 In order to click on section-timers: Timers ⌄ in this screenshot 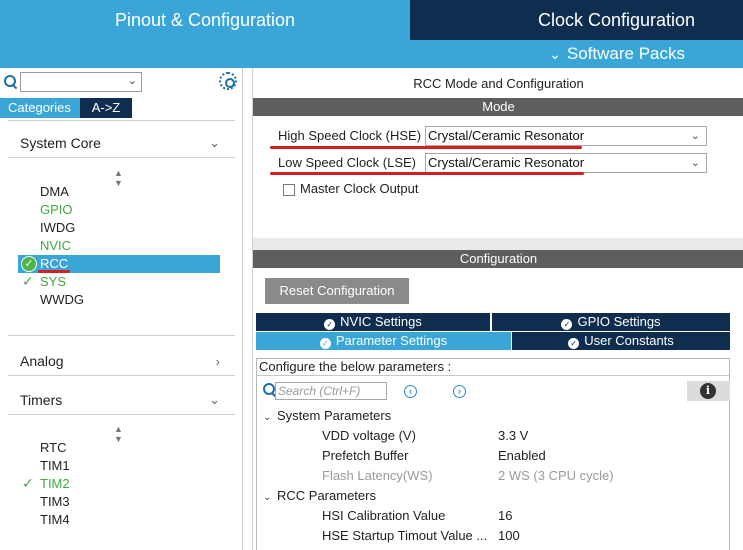, I will do `click(120, 400)`.